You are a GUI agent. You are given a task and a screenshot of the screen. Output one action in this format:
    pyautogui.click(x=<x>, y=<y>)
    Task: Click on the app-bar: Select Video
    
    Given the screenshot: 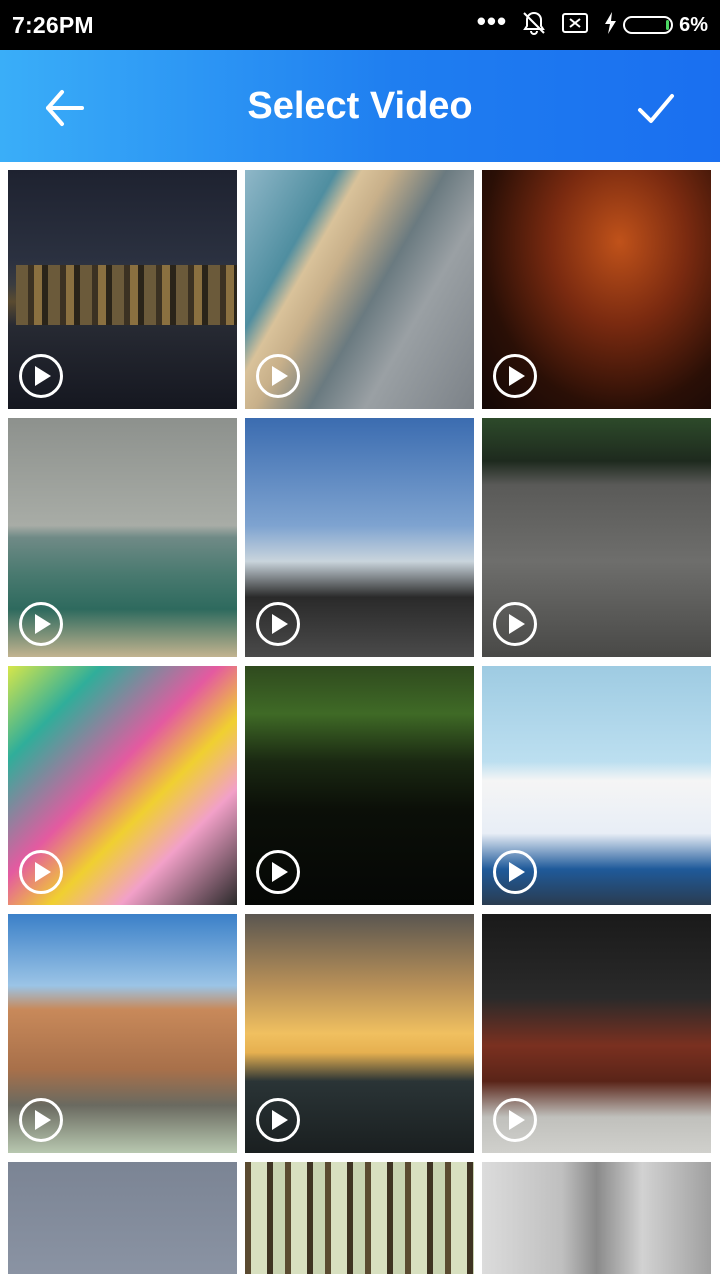 What is the action you would take?
    pyautogui.click(x=360, y=106)
    